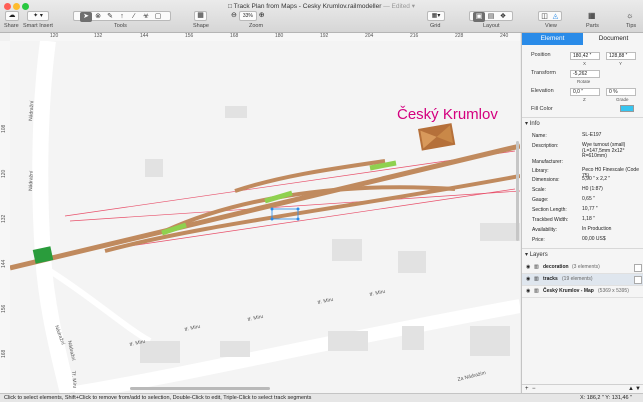 The width and height of the screenshot is (643, 402). Describe the element at coordinates (584, 81) in the screenshot. I see `rotate-caption: Rotate` at that location.